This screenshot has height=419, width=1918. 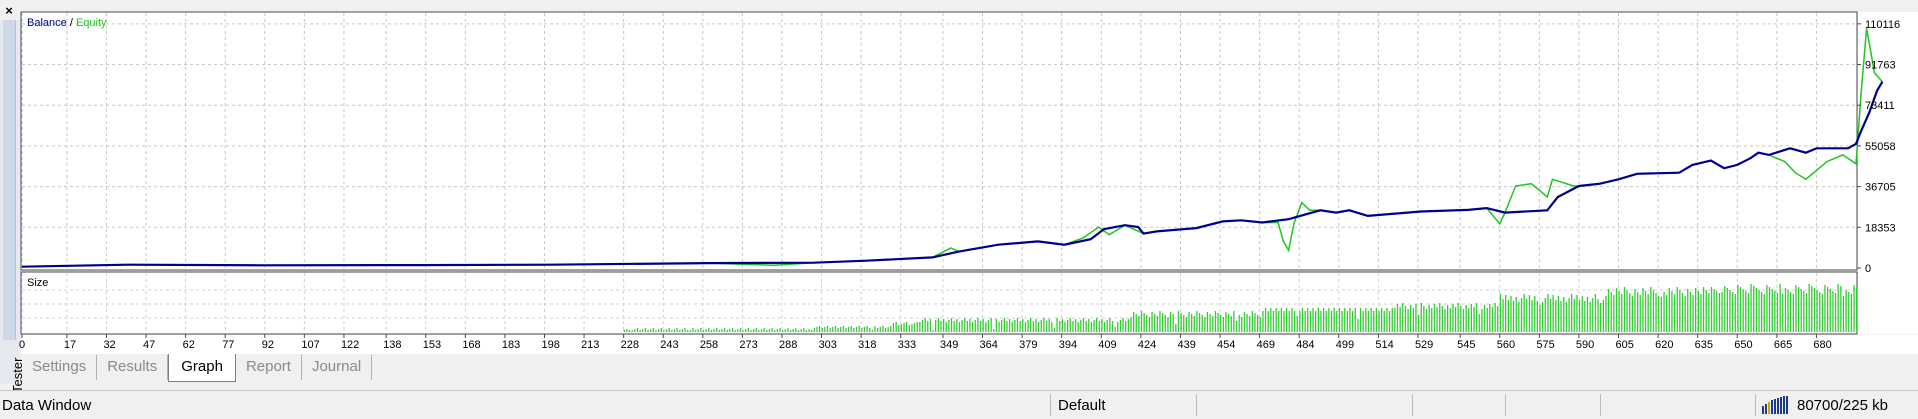 What do you see at coordinates (60, 367) in the screenshot?
I see `tab-settings: Settings` at bounding box center [60, 367].